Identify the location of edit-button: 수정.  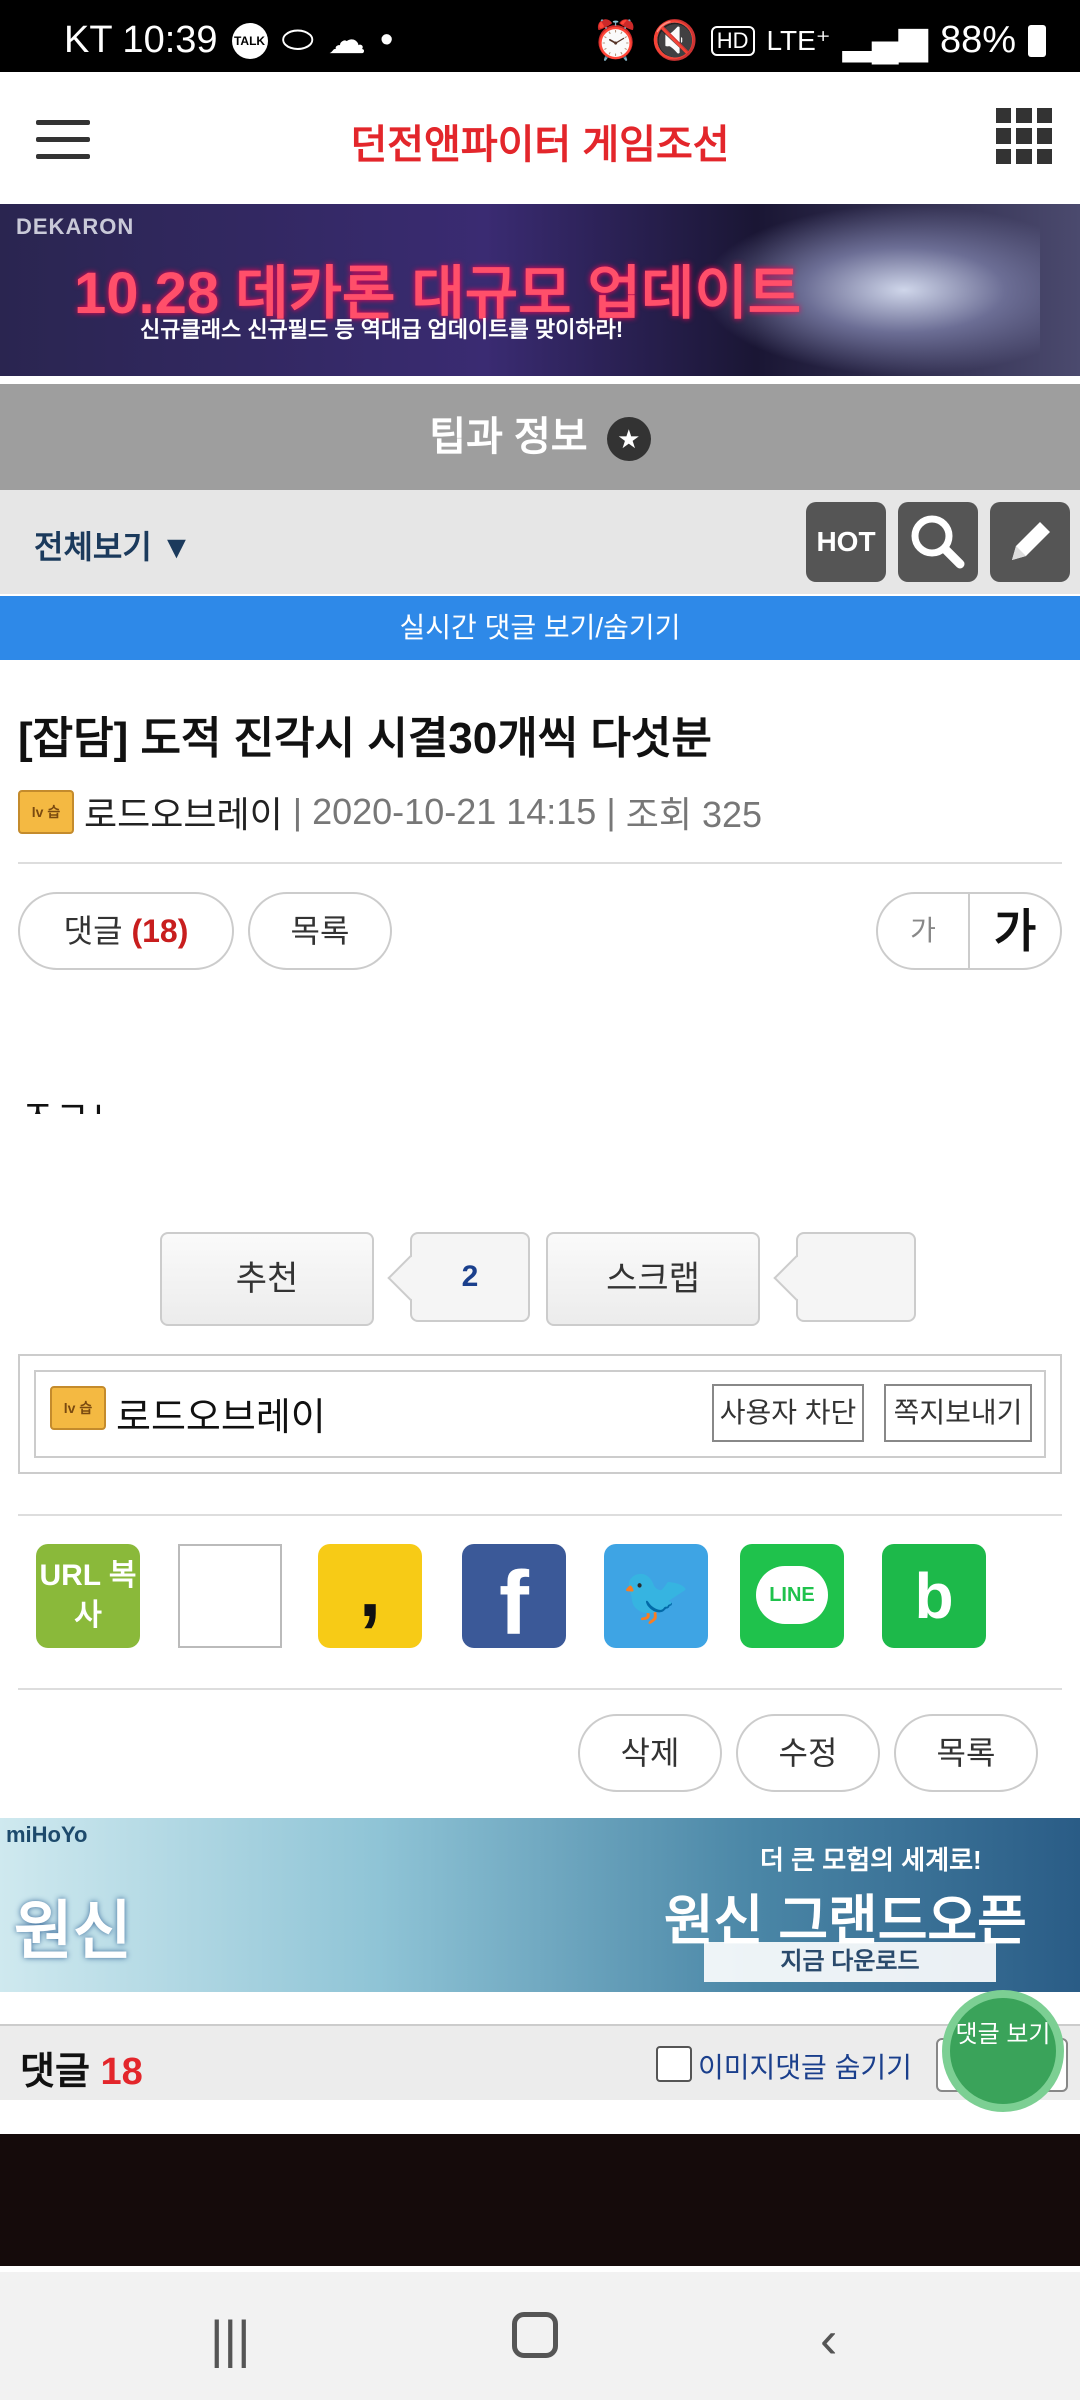
(808, 1753).